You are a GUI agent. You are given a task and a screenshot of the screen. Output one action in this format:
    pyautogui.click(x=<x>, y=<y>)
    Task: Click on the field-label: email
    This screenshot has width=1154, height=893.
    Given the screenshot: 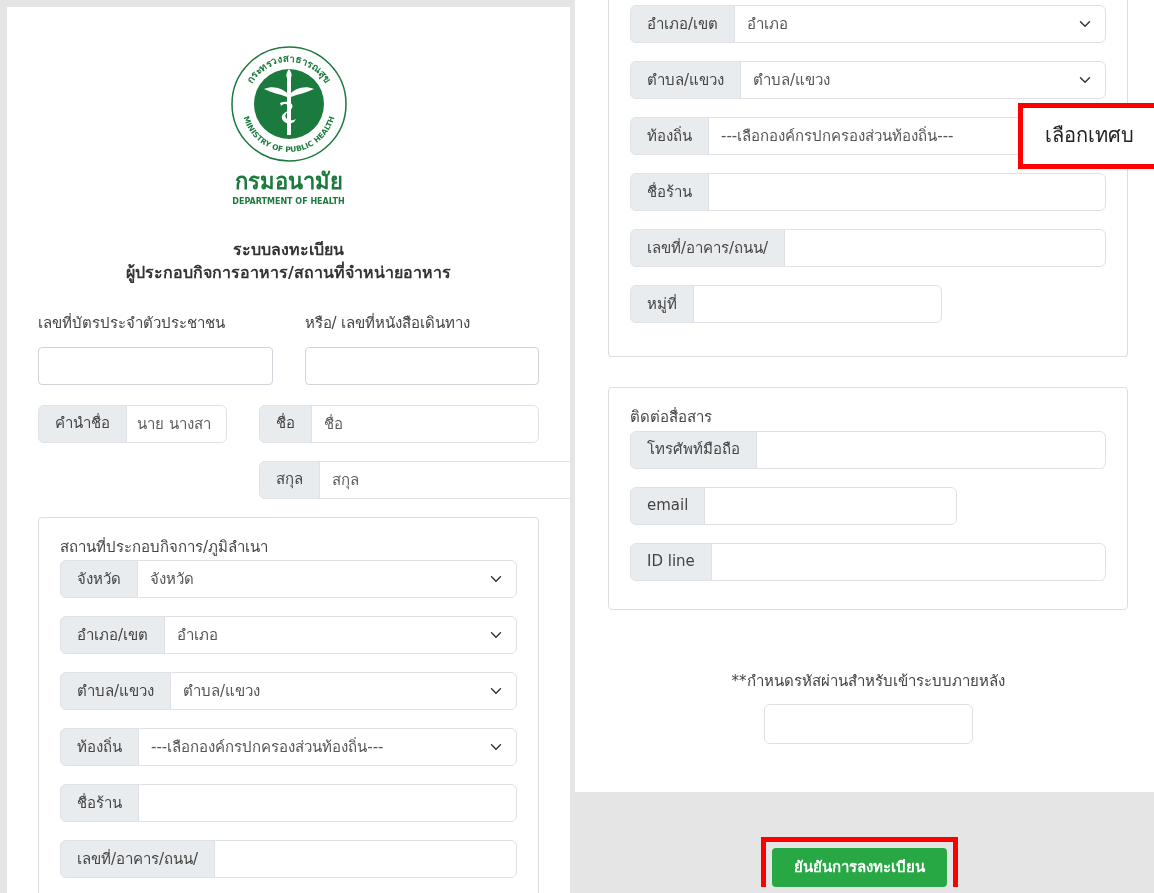 What is the action you would take?
    pyautogui.click(x=668, y=505)
    